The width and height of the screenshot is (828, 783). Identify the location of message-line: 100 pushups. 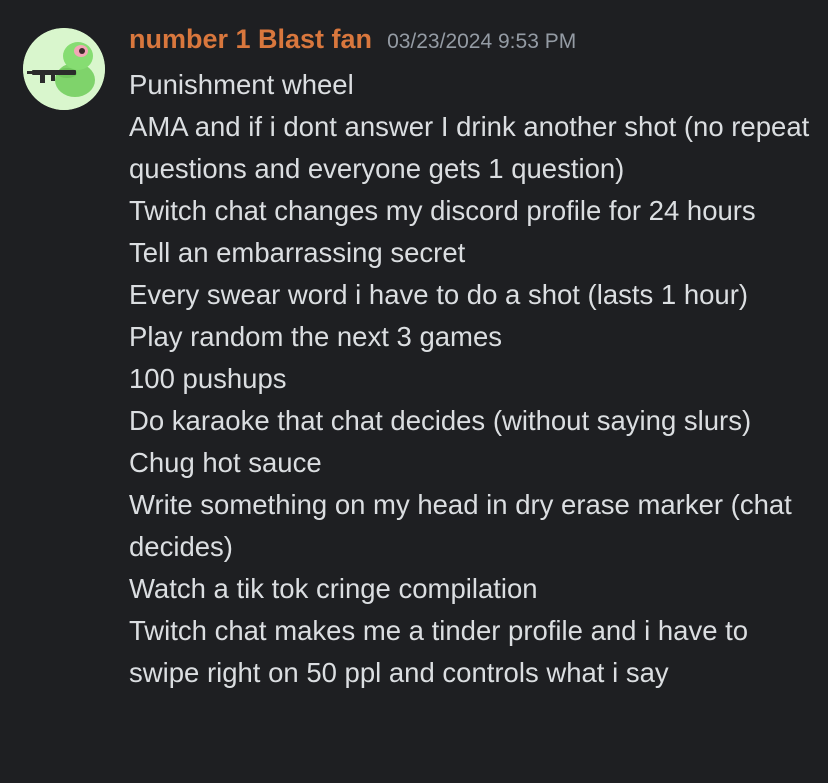
(208, 378).